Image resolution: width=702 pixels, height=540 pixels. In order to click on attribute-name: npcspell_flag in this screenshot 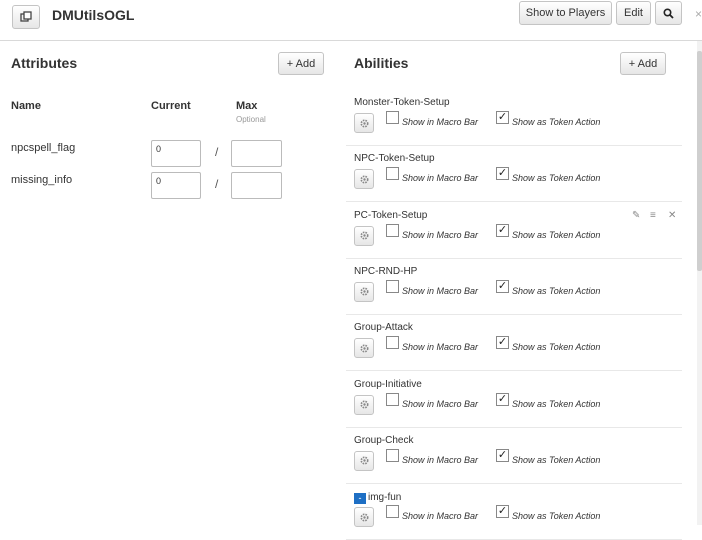, I will do `click(43, 148)`.